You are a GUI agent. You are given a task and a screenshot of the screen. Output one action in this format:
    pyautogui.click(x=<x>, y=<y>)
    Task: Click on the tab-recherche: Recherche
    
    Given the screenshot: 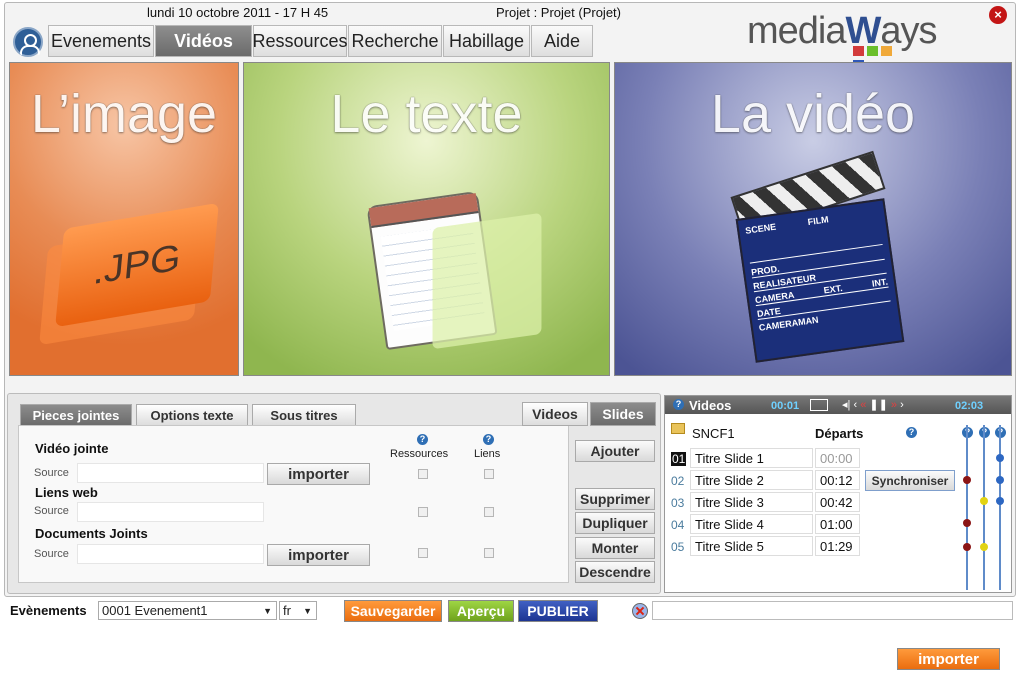 What is the action you would take?
    pyautogui.click(x=395, y=41)
    